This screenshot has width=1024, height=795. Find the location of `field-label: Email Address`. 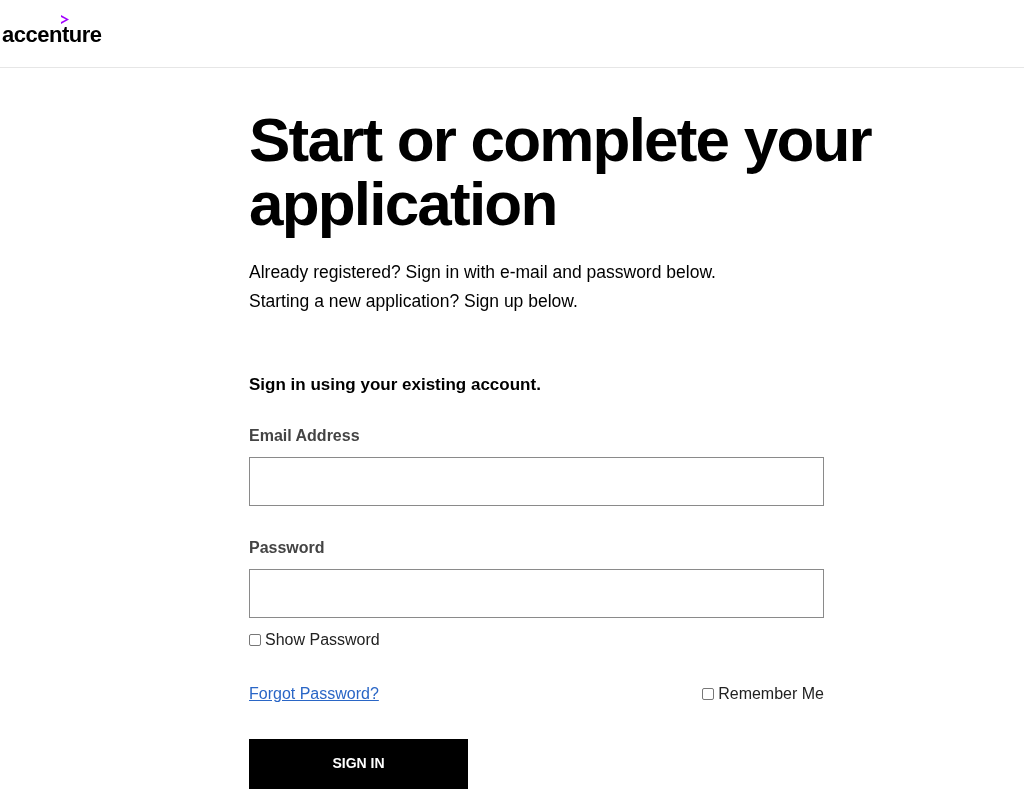

field-label: Email Address is located at coordinates (305, 435).